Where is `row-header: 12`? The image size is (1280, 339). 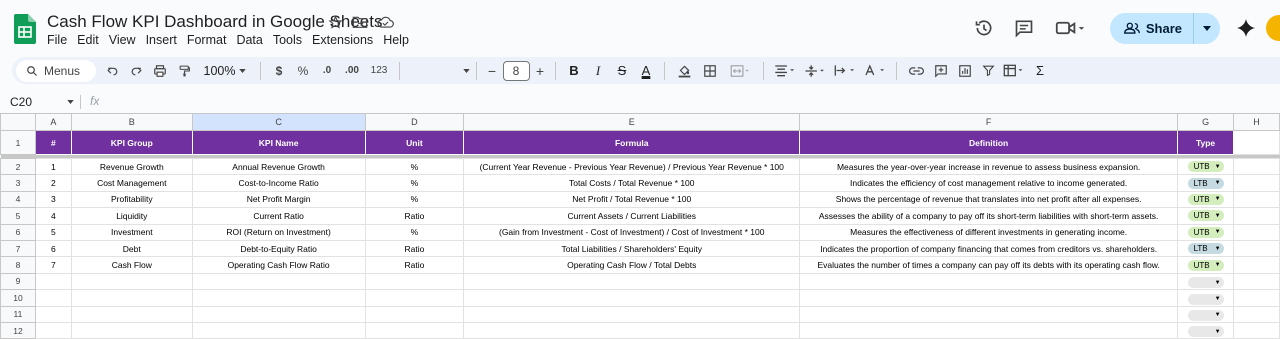 row-header: 12 is located at coordinates (18, 330).